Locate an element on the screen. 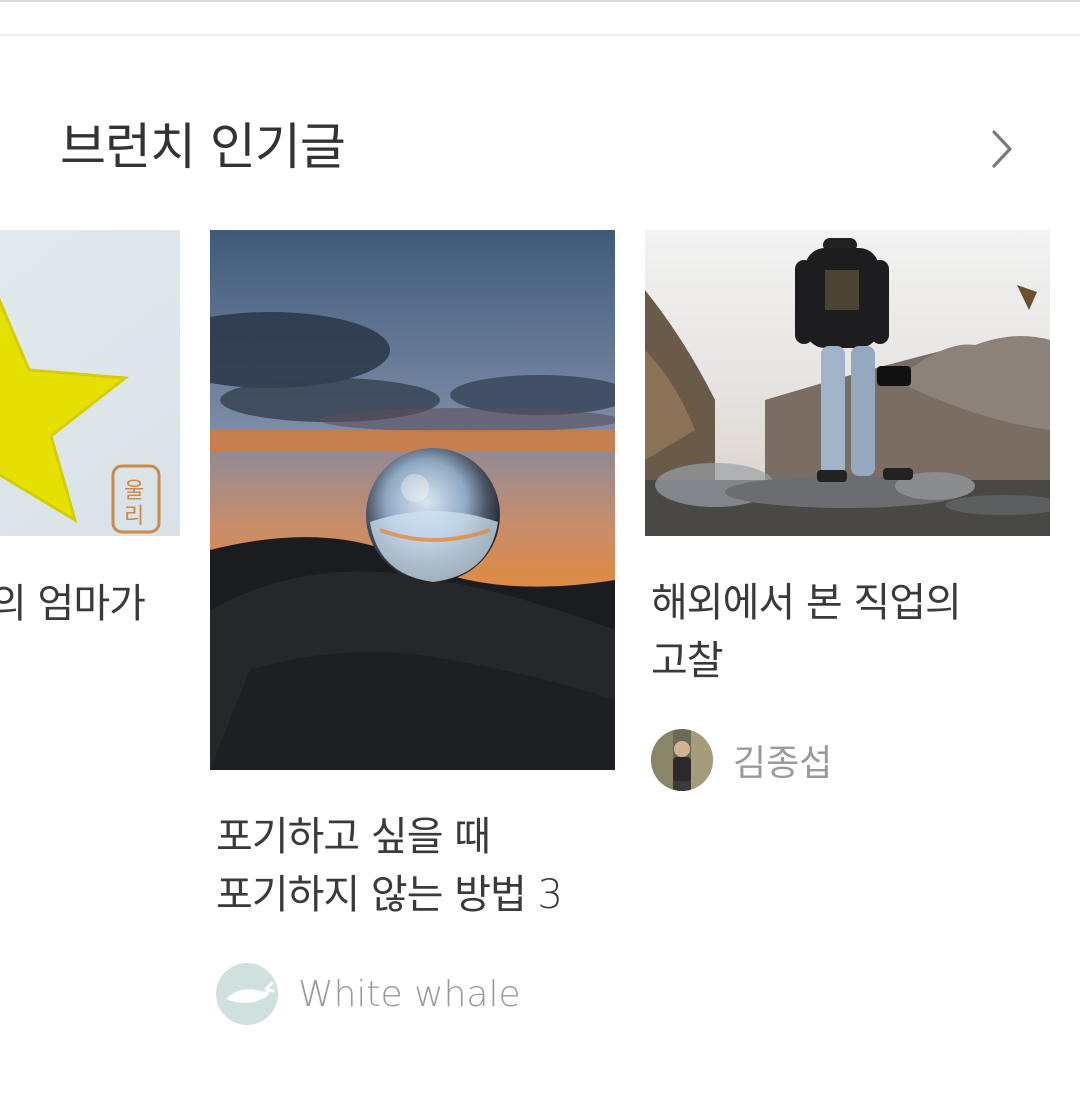 The image size is (1080, 1108). post-title-line-1: 해외에서 본 직업의 is located at coordinates (806, 603).